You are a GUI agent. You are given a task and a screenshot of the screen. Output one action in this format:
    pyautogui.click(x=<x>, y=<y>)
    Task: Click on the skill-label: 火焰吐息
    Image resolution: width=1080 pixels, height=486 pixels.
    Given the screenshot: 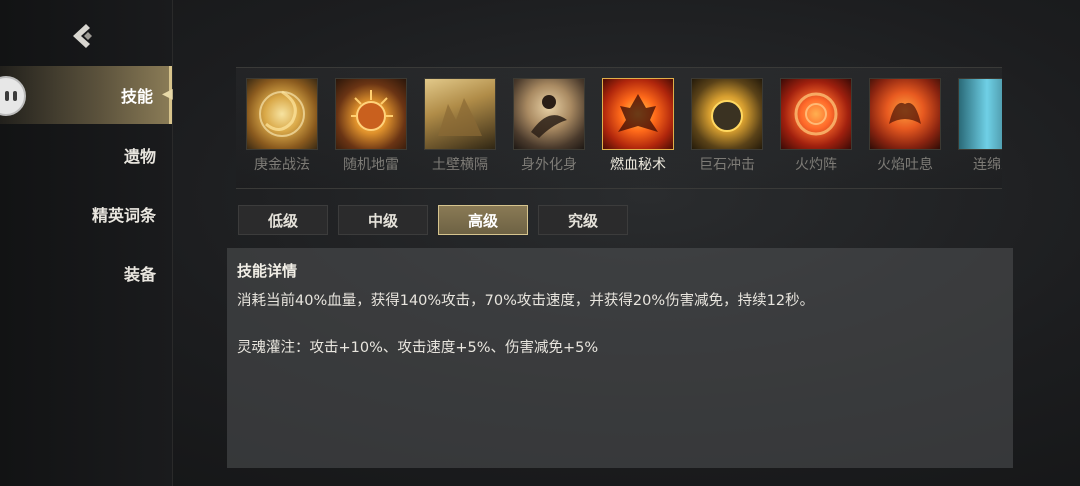 What is the action you would take?
    pyautogui.click(x=905, y=165)
    